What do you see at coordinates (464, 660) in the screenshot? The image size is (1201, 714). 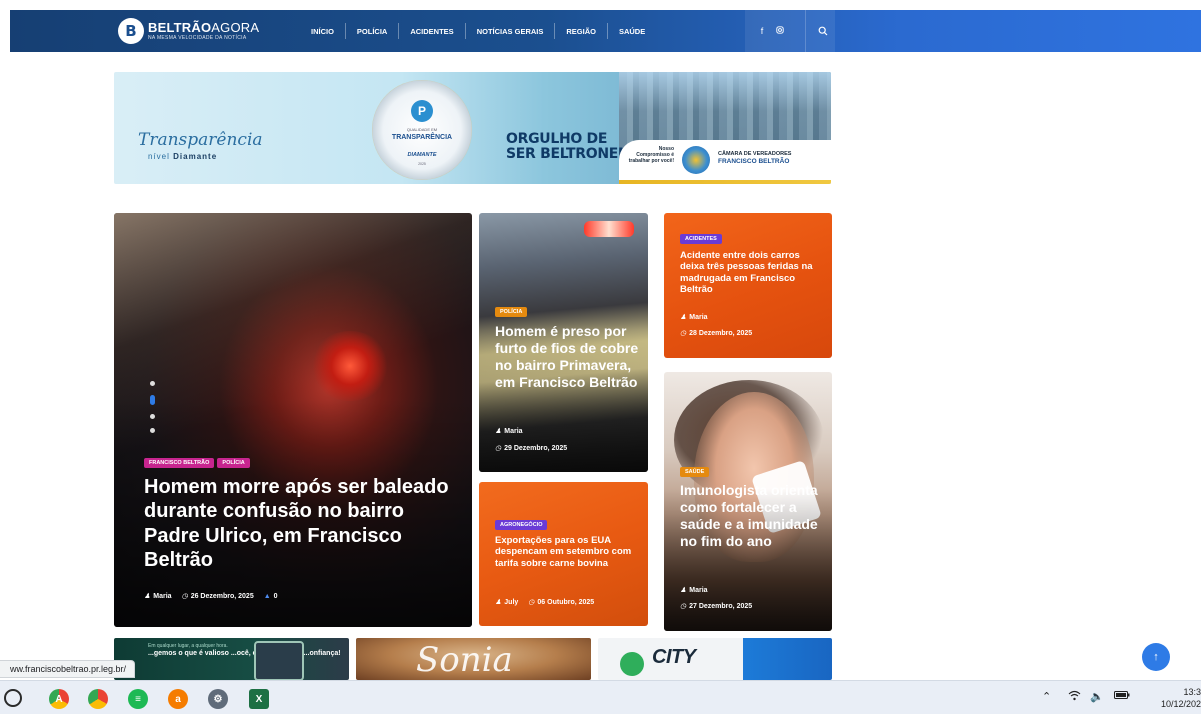 I see `ad-logo: Sonia` at bounding box center [464, 660].